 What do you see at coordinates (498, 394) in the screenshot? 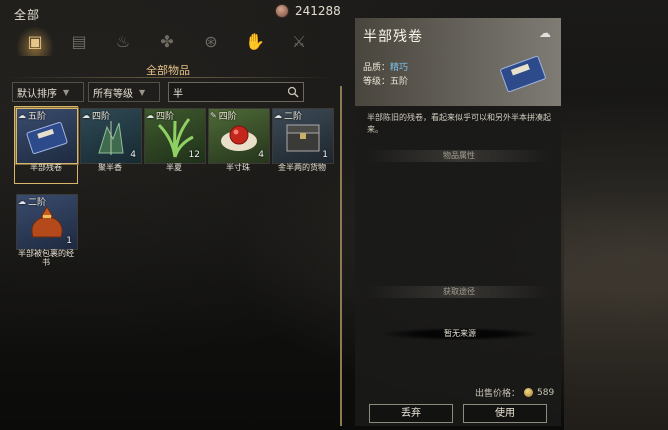
I see `price-label: 出售价格：` at bounding box center [498, 394].